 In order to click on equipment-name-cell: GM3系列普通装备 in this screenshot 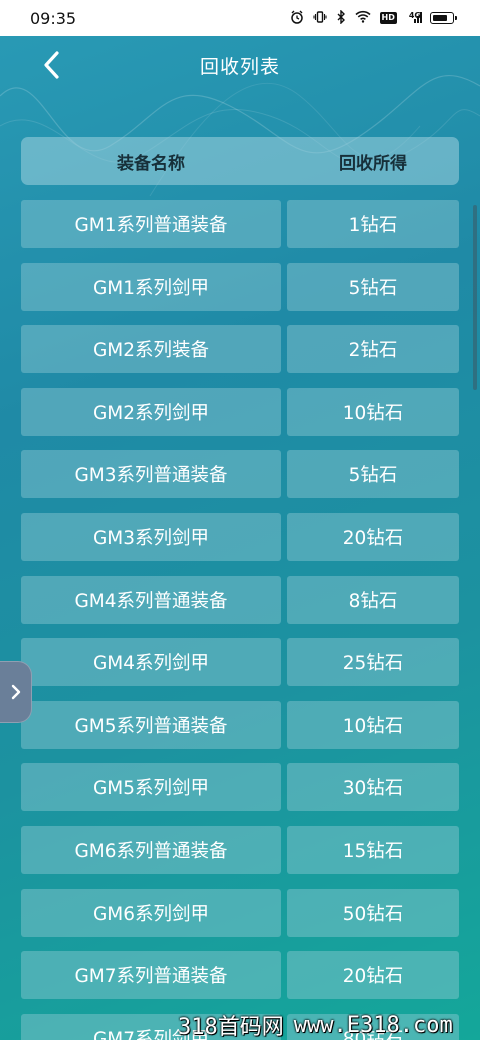, I will do `click(151, 474)`.